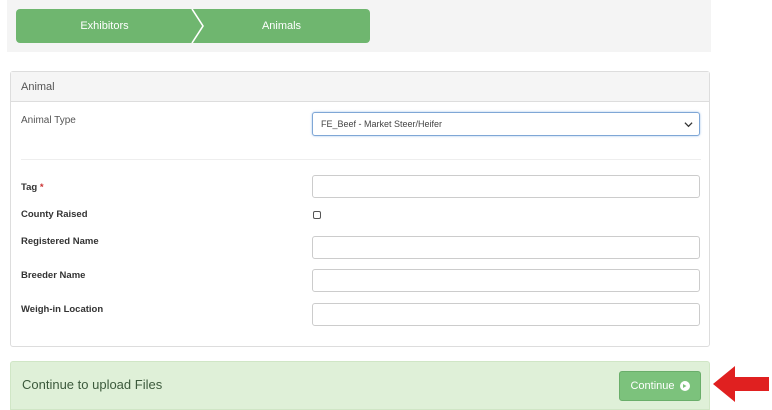  Describe the element at coordinates (360, 385) in the screenshot. I see `continue-bar: Continue to upload Files Continue` at that location.